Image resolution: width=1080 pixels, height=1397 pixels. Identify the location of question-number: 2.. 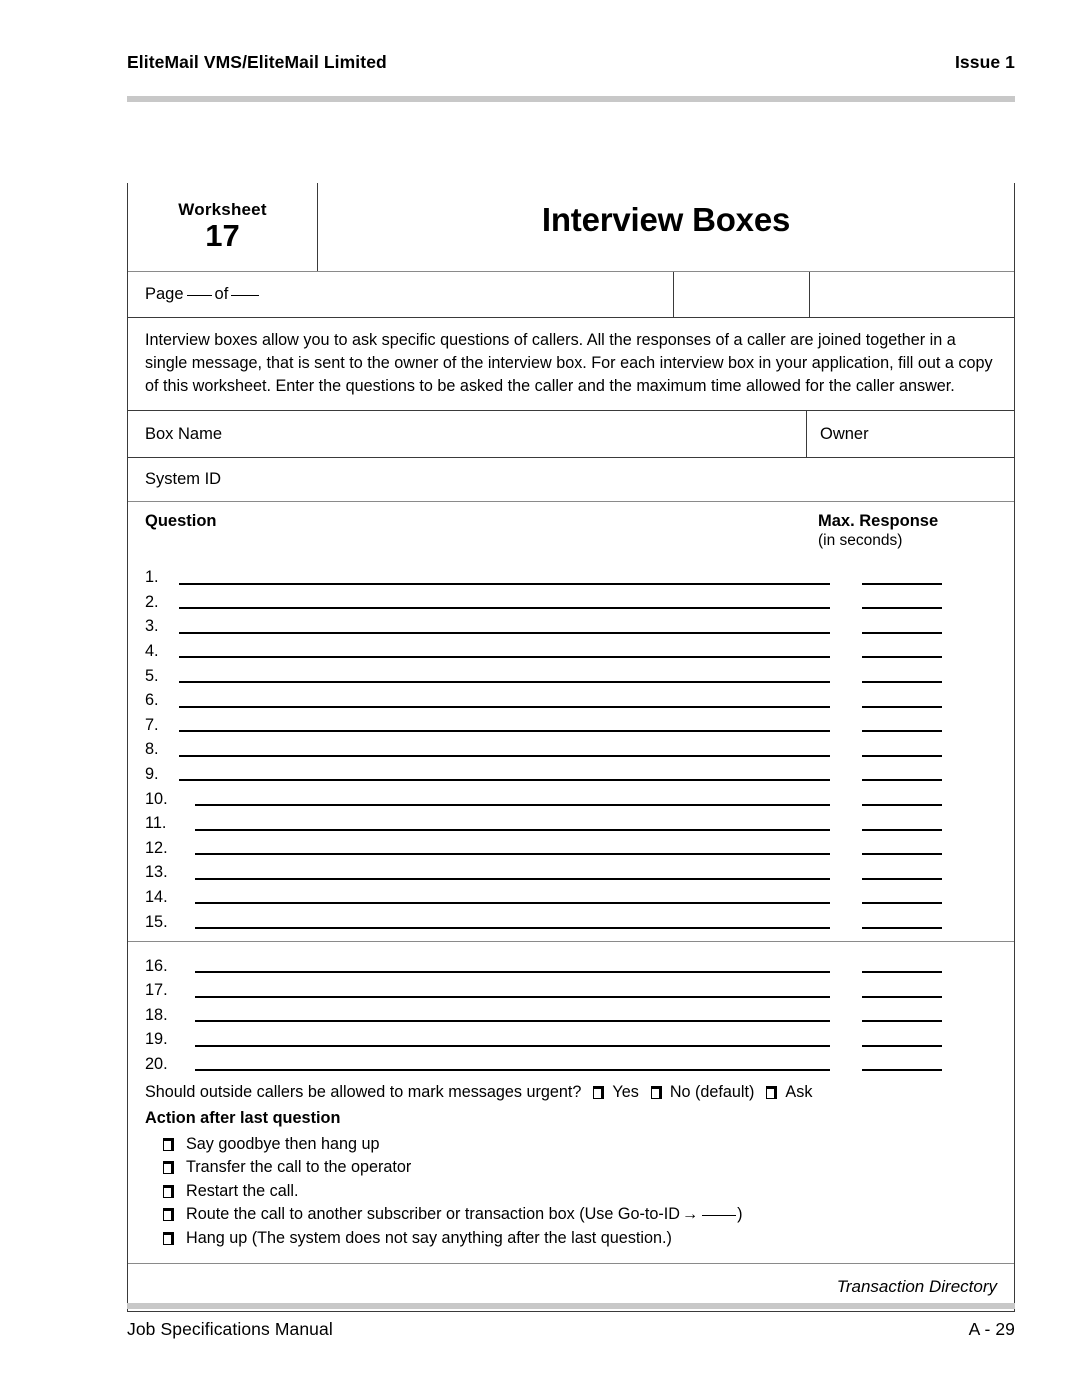
(152, 601).